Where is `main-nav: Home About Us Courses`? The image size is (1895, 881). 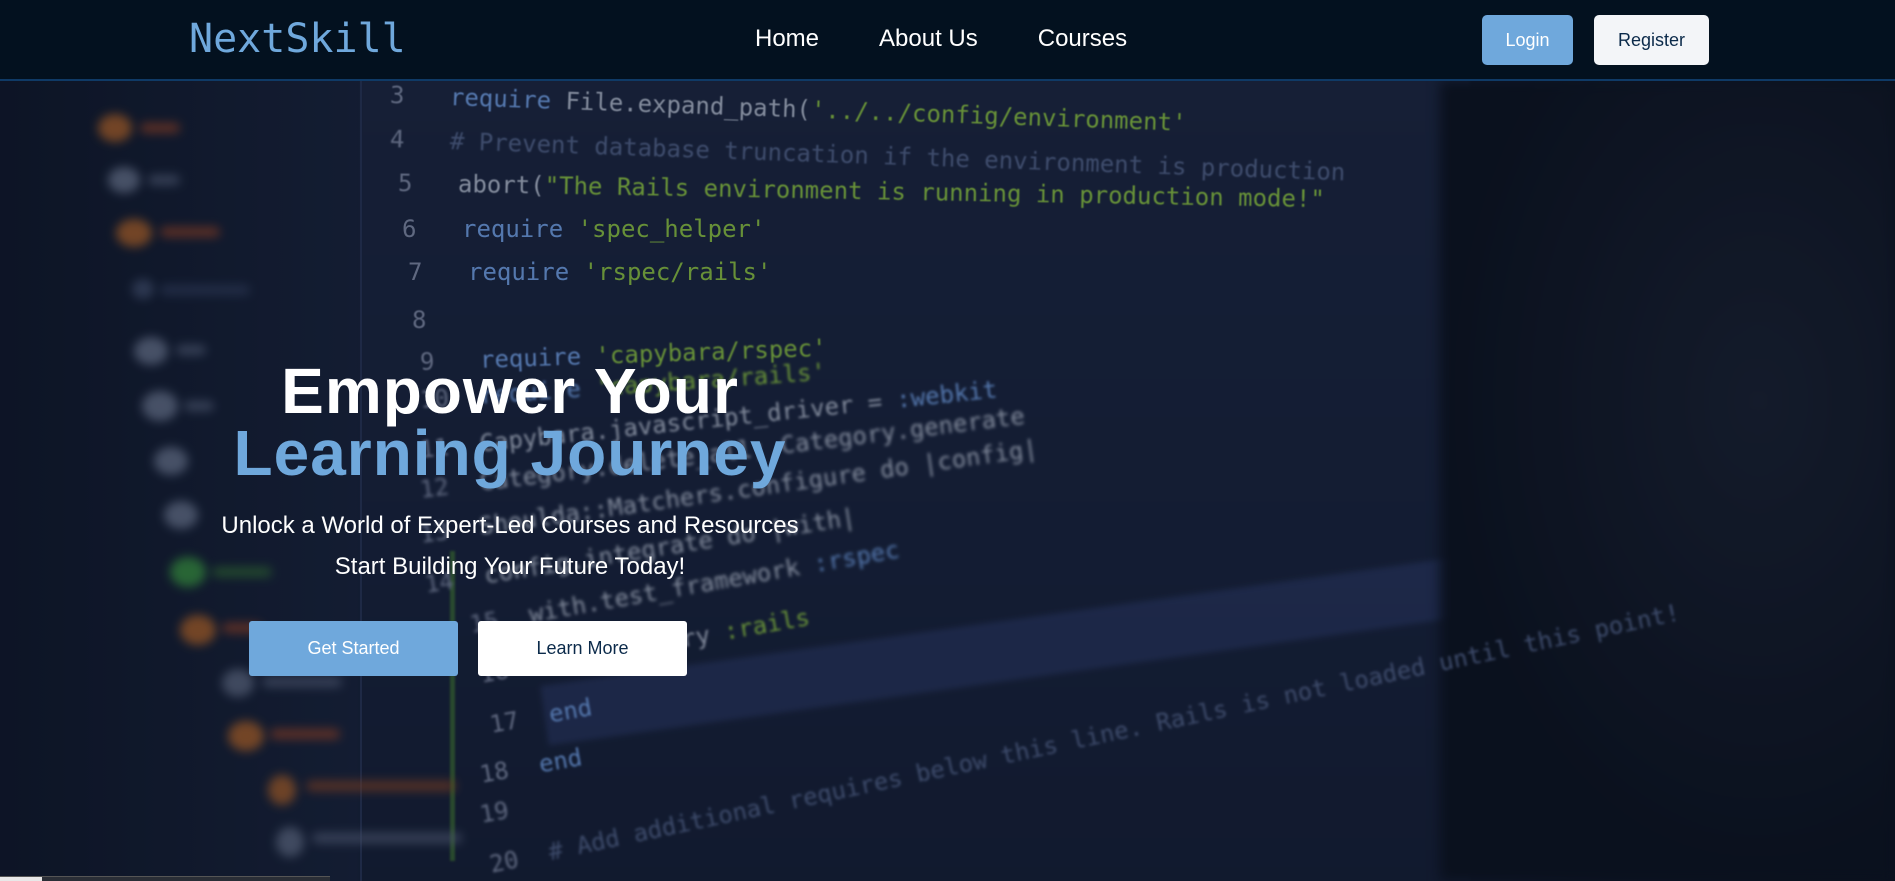
main-nav: Home About Us Courses is located at coordinates (941, 39).